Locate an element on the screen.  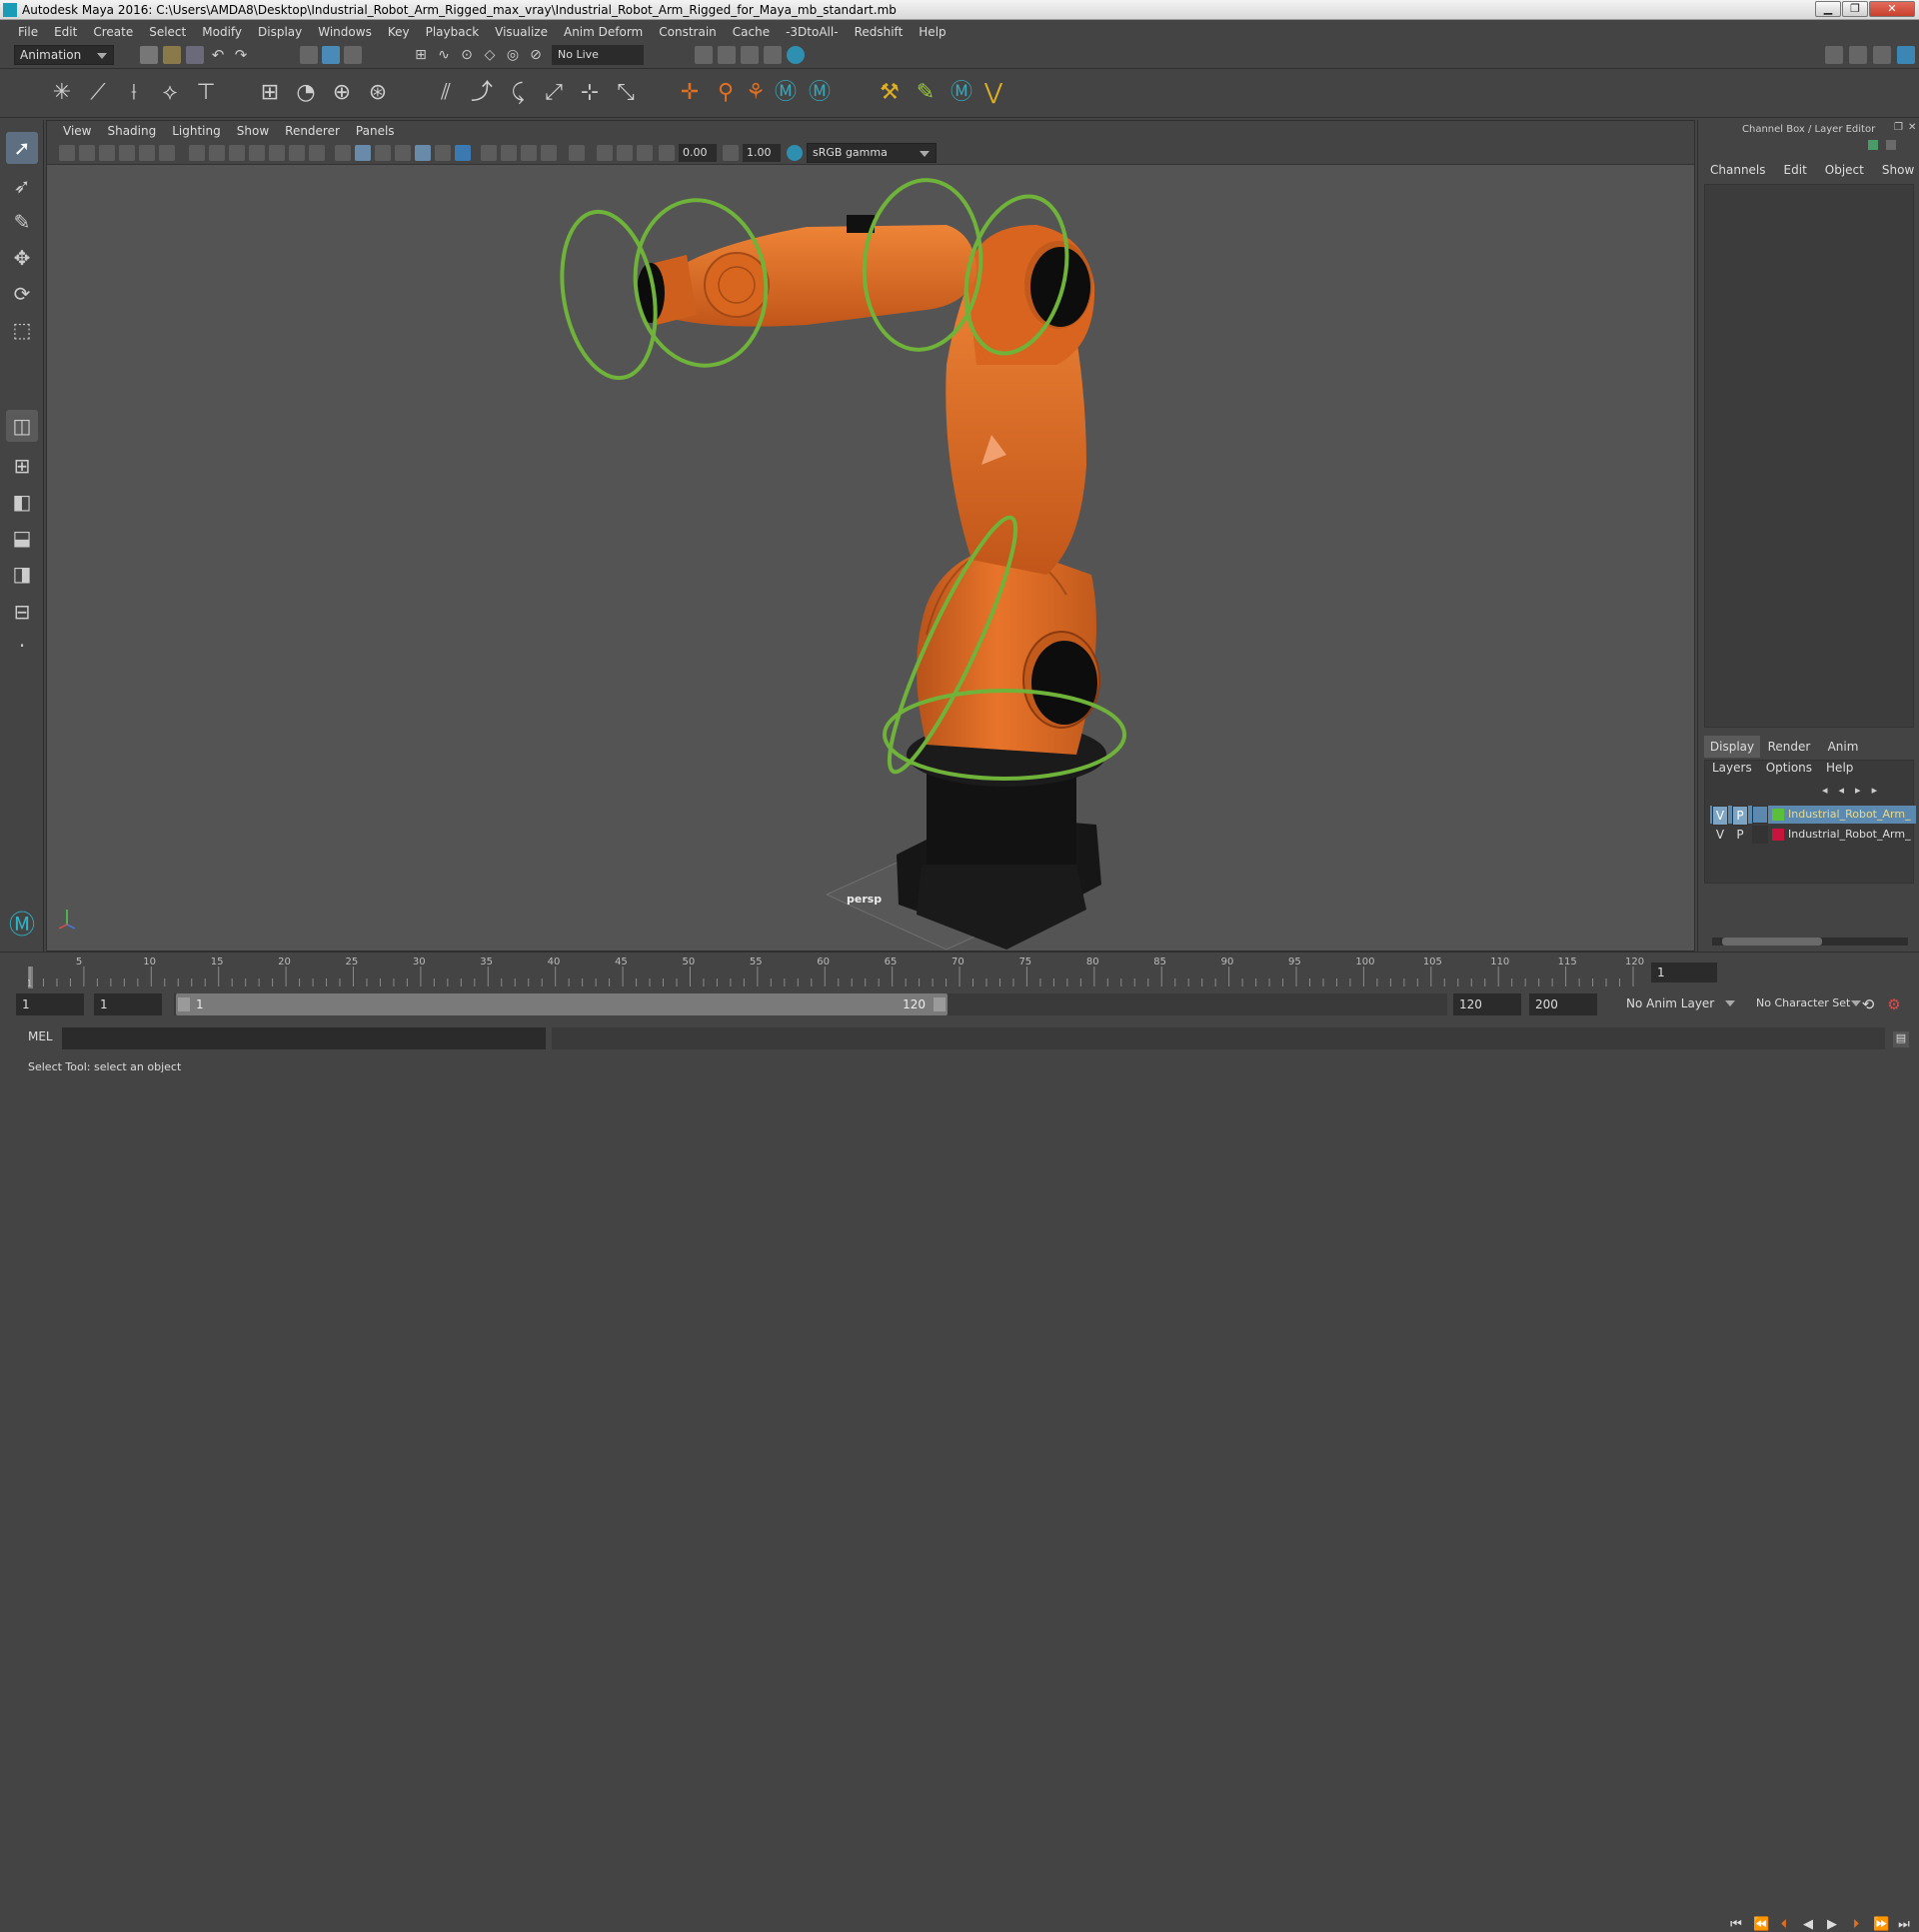
shelf-v-icon: ⋁ is located at coordinates (993, 93).